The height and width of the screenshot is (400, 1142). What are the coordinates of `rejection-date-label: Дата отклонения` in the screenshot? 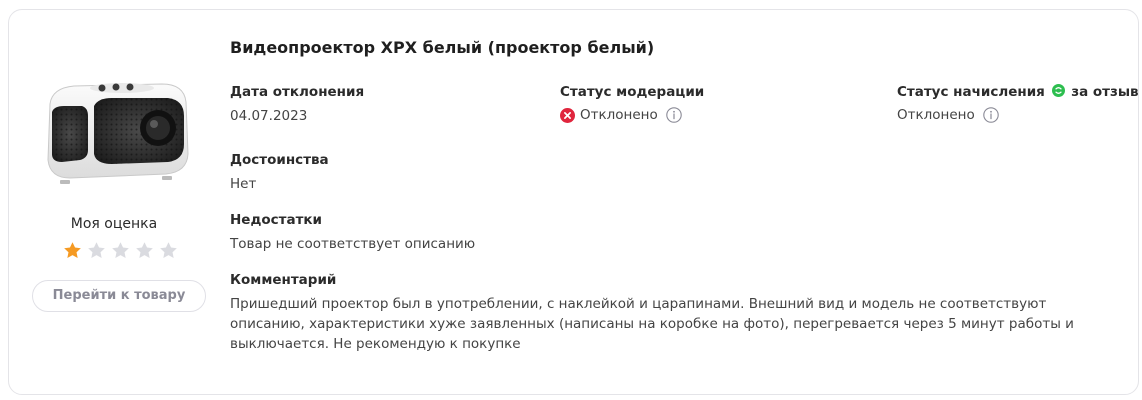 It's located at (297, 92).